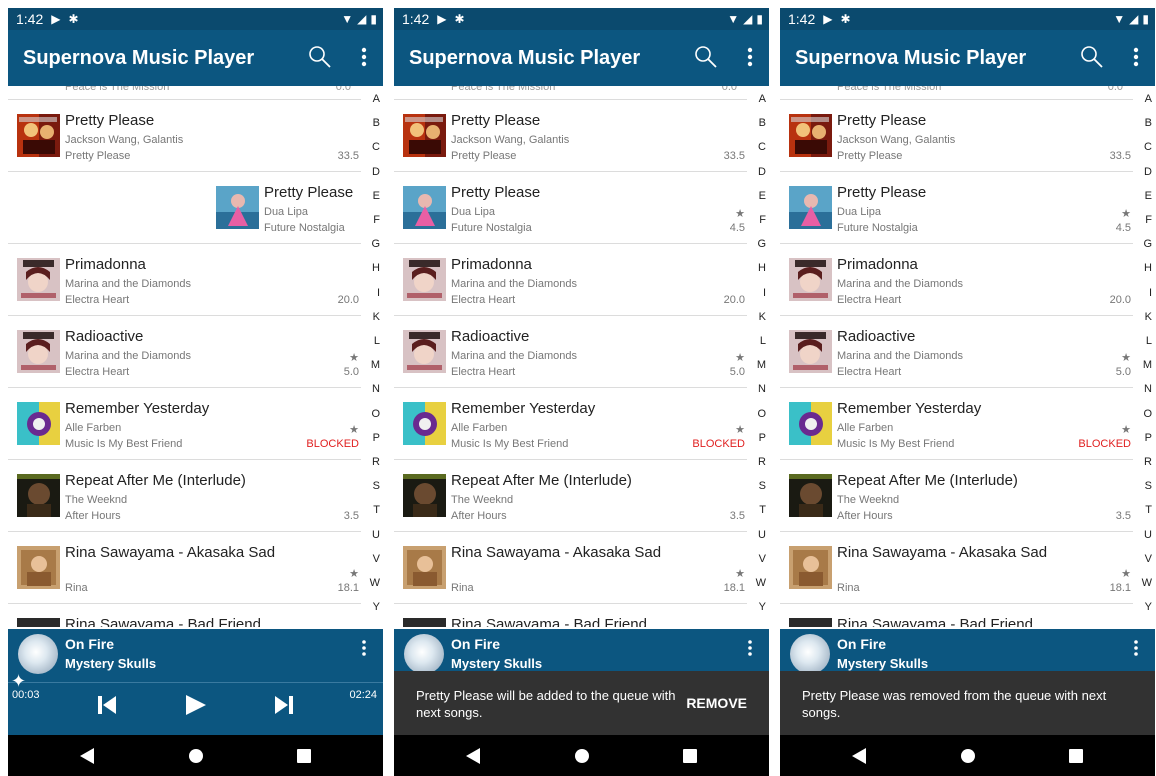 The height and width of the screenshot is (776, 1156). I want to click on seek-bar, so click(195, 682).